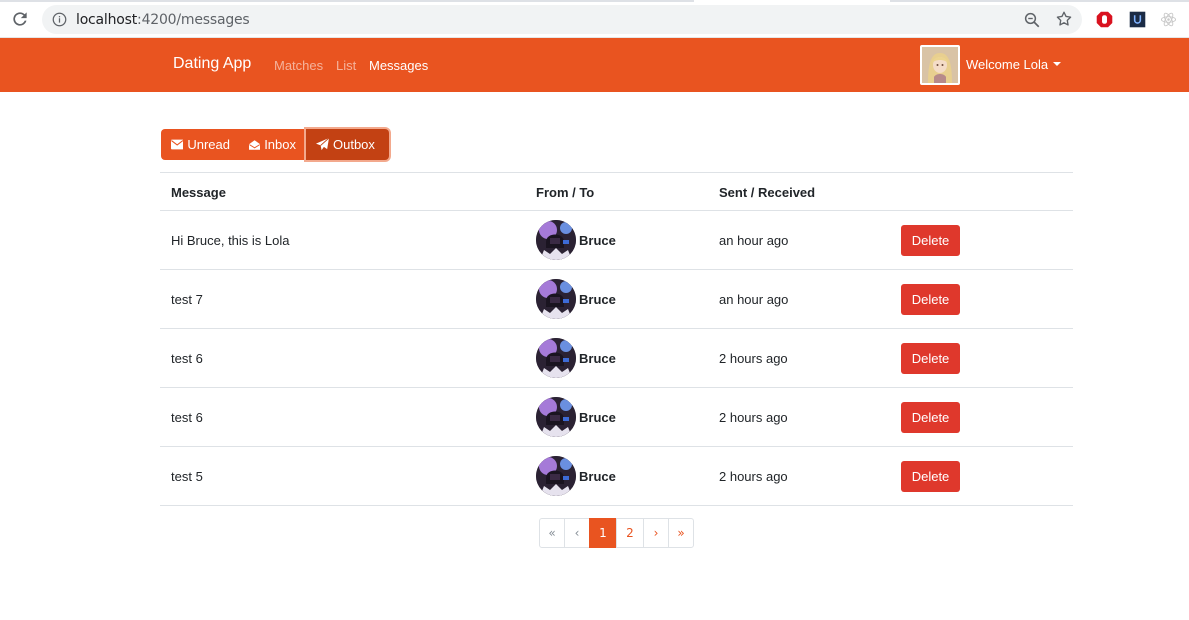 The width and height of the screenshot is (1189, 620). I want to click on adblock-extension-icon, so click(1104, 19).